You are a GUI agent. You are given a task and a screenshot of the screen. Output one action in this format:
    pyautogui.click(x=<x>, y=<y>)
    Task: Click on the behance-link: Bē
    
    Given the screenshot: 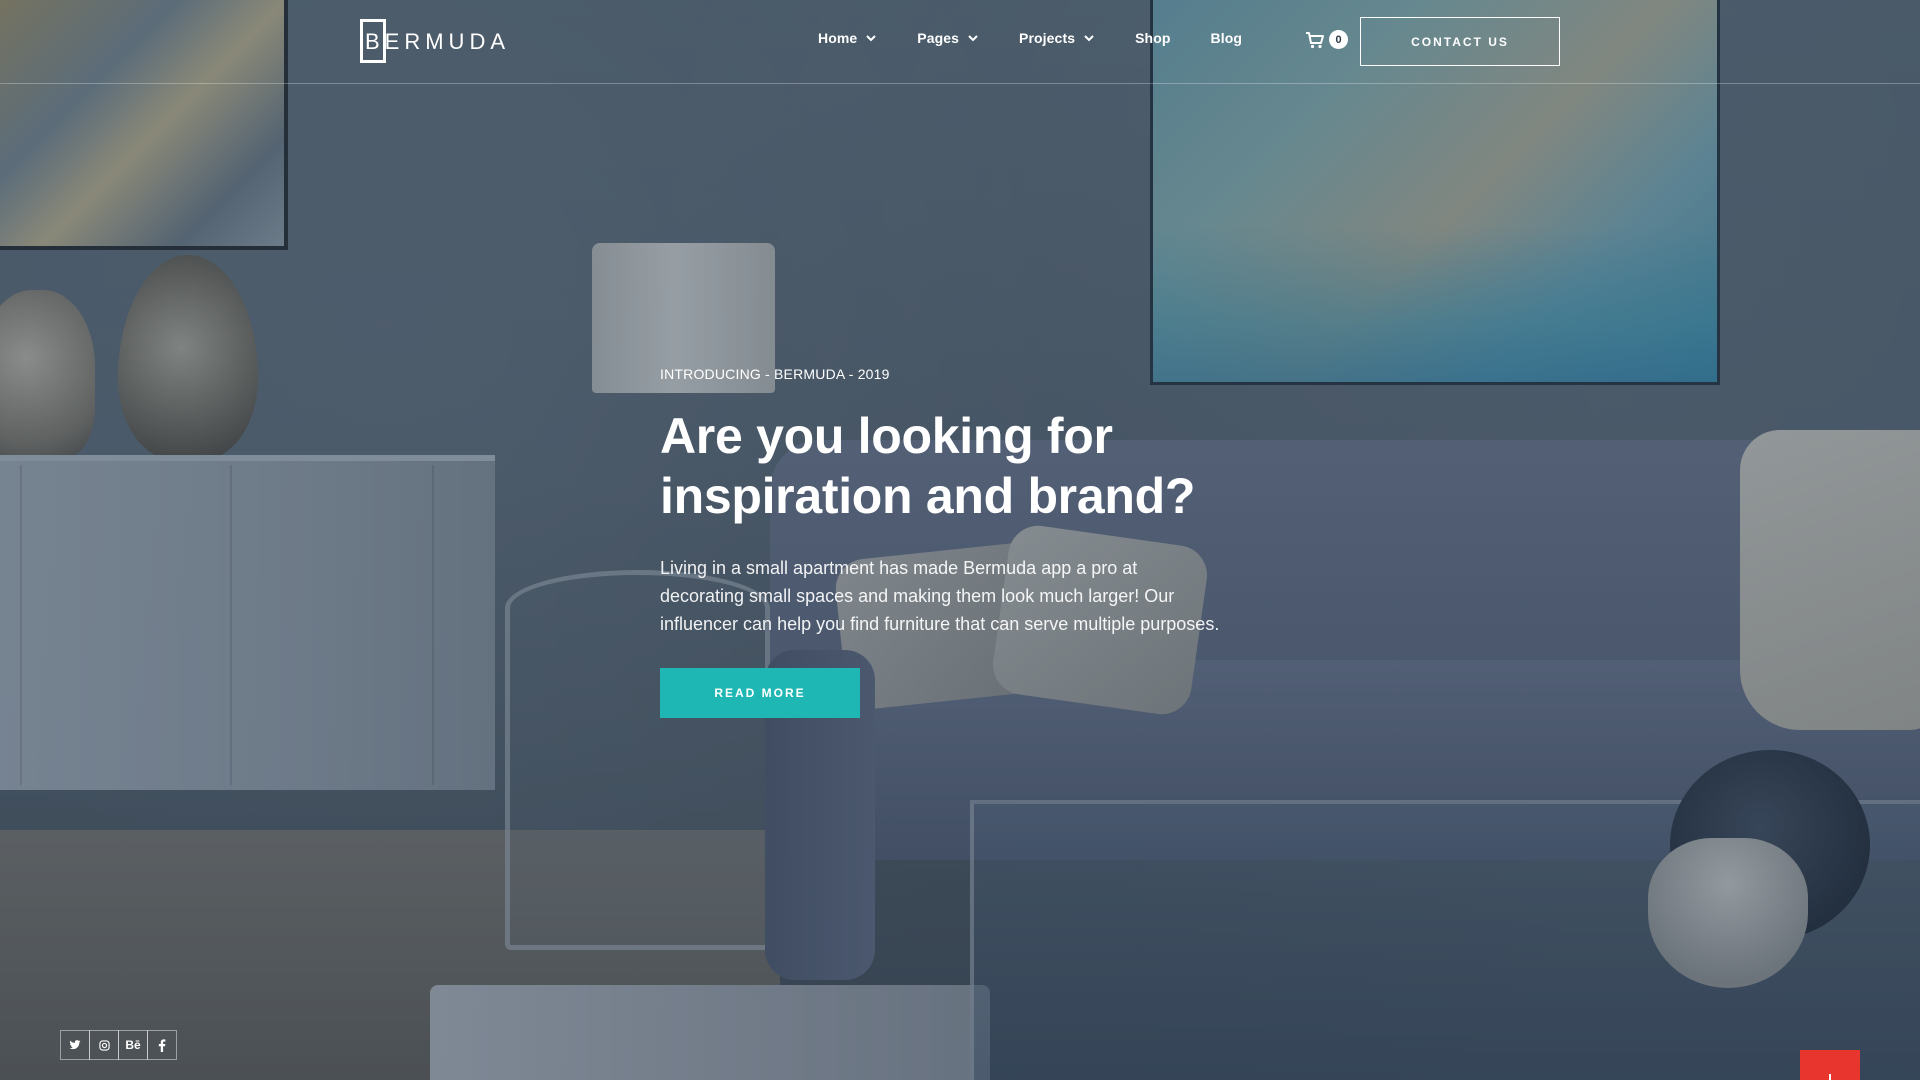 What is the action you would take?
    pyautogui.click(x=133, y=1045)
    